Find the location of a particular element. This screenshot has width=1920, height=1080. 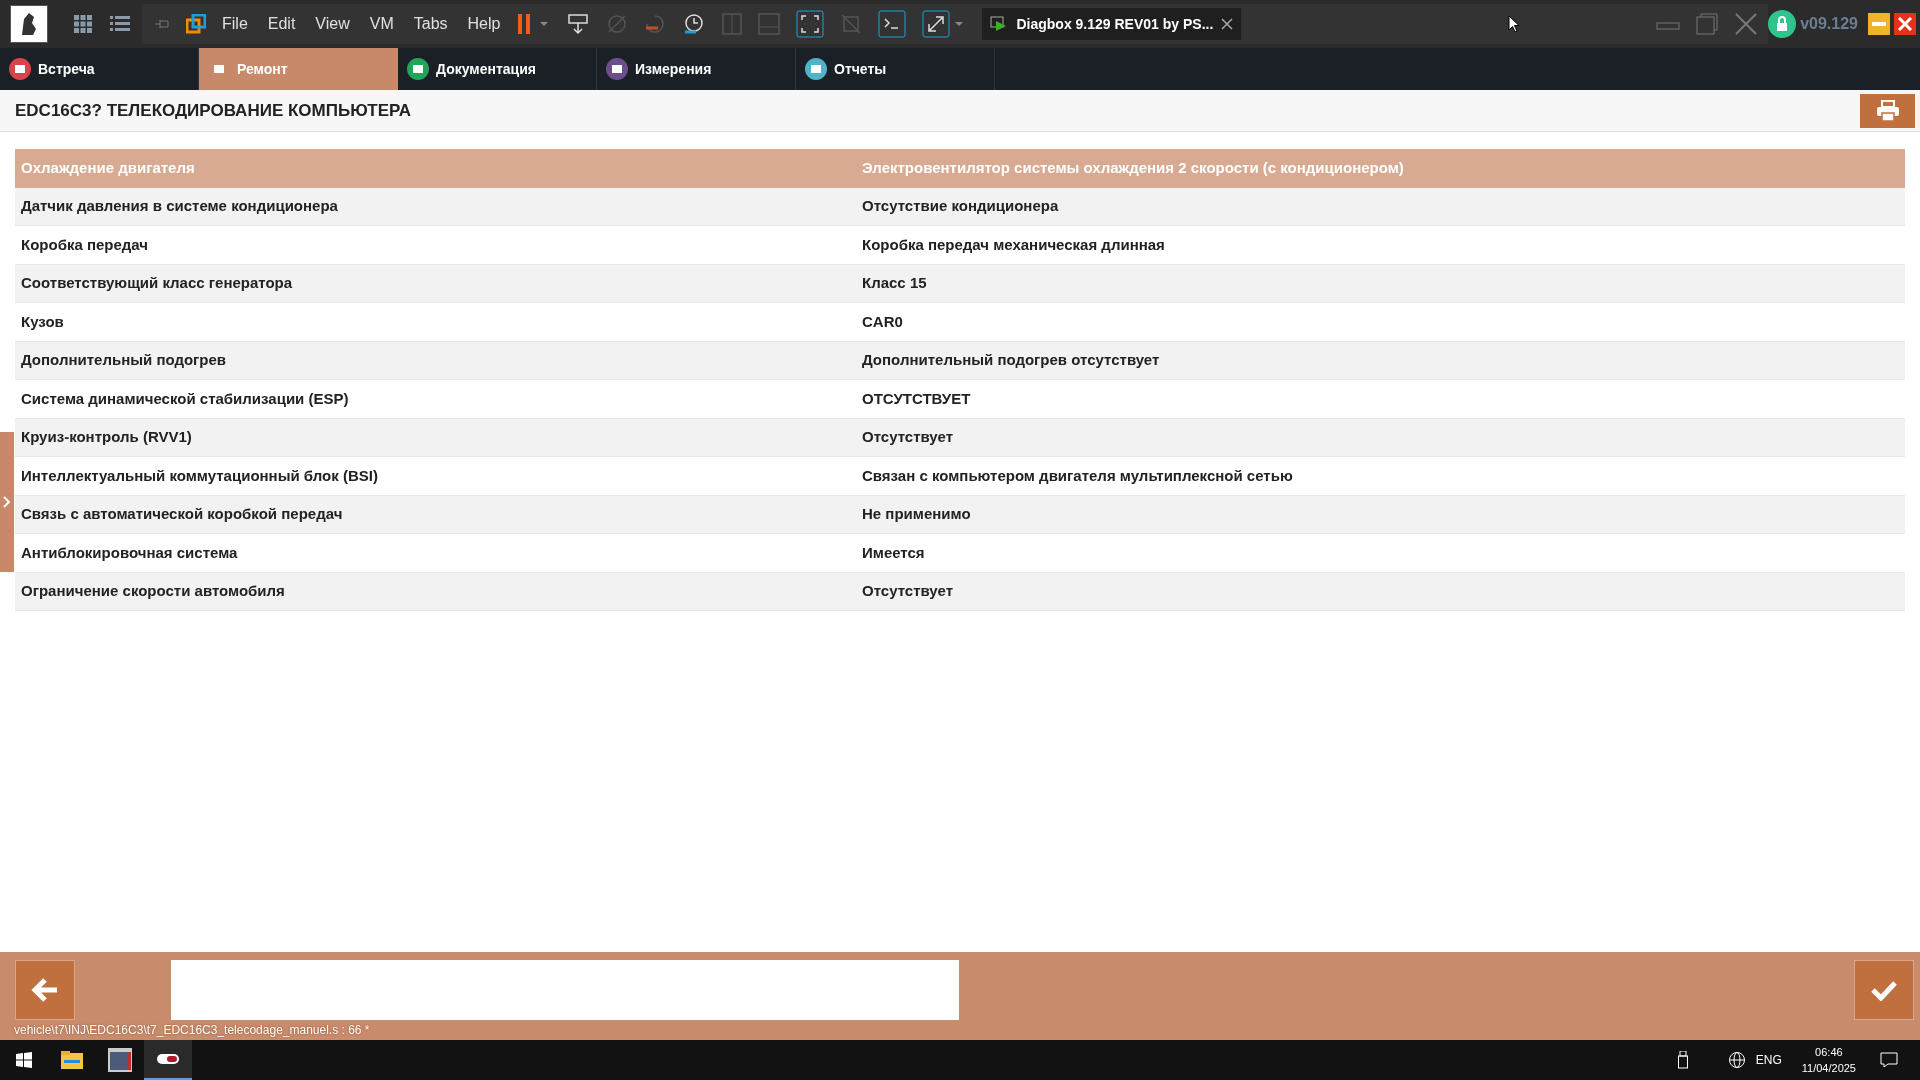

print-icon is located at coordinates (1887, 110).